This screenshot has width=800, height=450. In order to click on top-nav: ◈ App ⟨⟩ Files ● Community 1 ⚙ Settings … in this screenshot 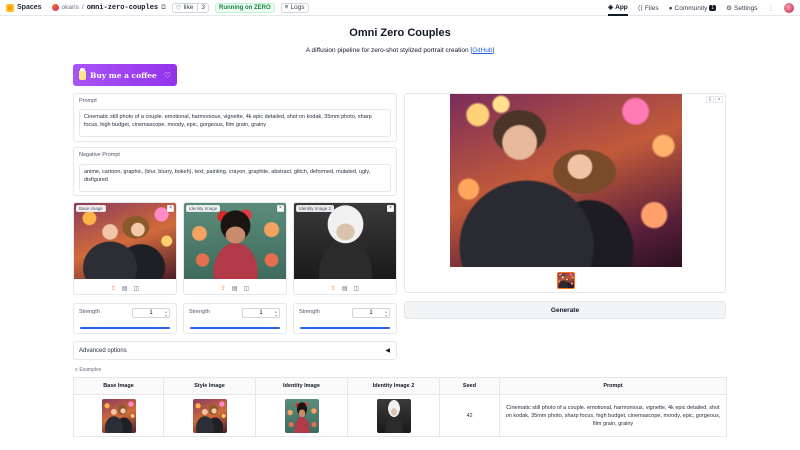, I will do `click(701, 8)`.